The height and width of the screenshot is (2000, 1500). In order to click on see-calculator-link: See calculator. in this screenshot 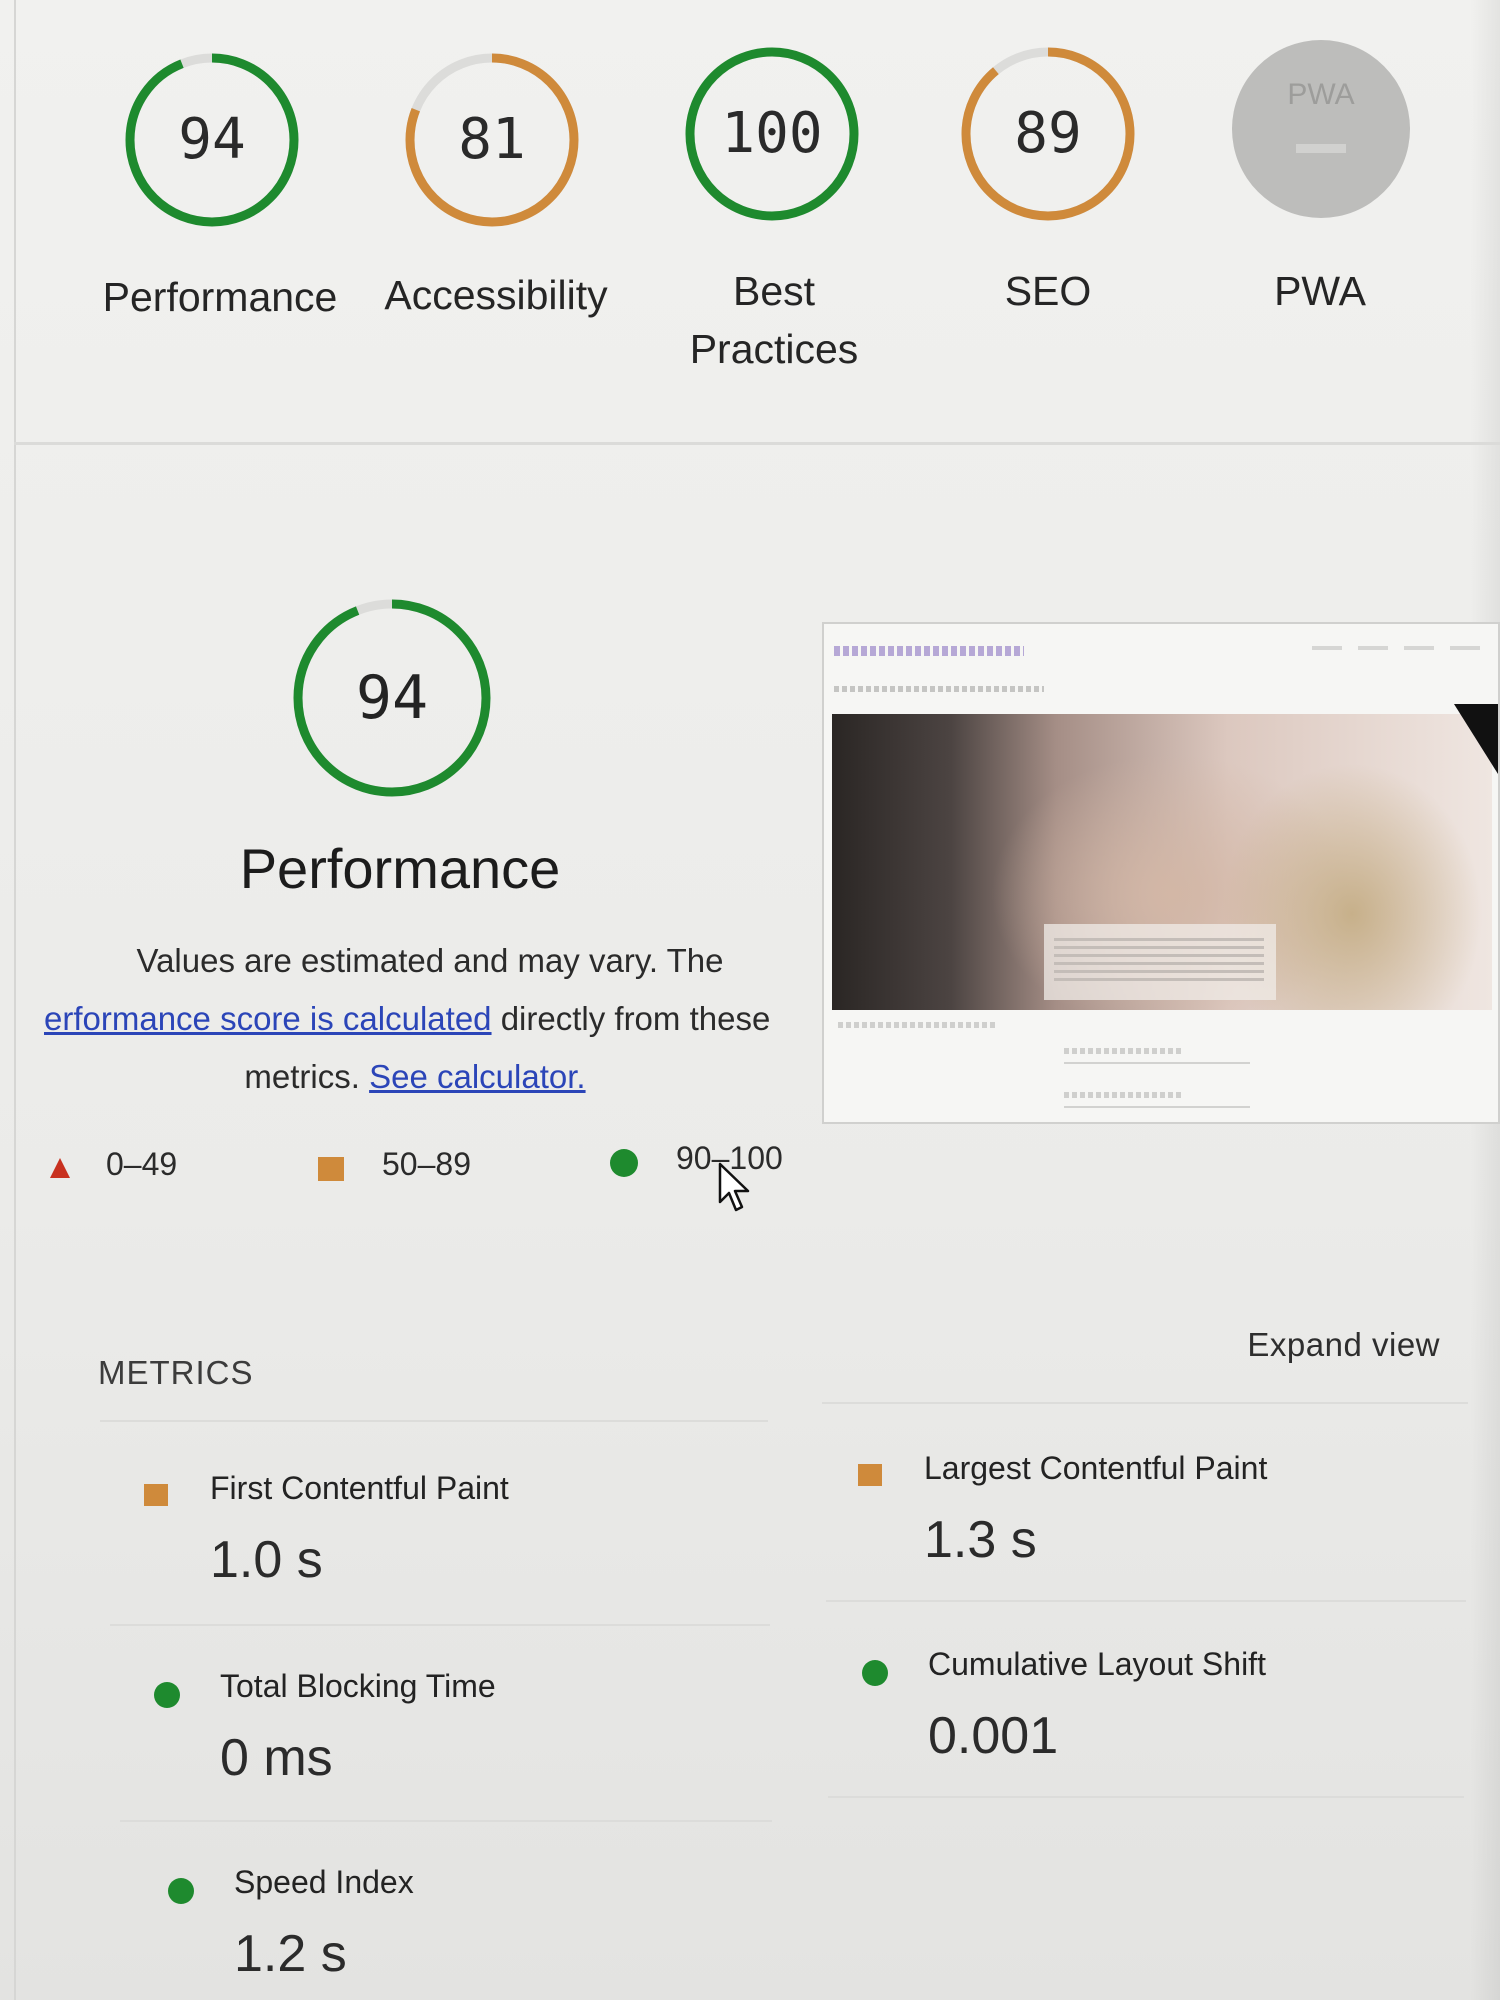, I will do `click(477, 1076)`.